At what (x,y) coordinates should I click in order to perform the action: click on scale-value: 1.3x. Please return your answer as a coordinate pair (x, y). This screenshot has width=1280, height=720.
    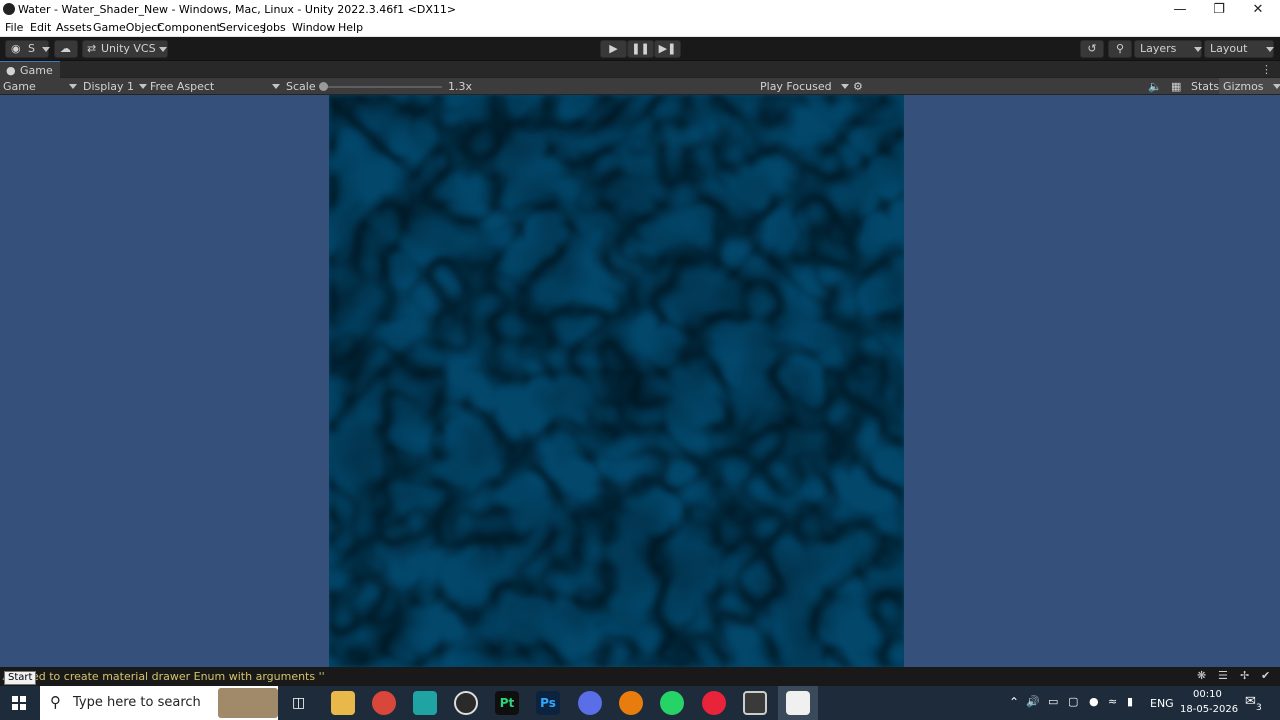
    Looking at the image, I should click on (460, 86).